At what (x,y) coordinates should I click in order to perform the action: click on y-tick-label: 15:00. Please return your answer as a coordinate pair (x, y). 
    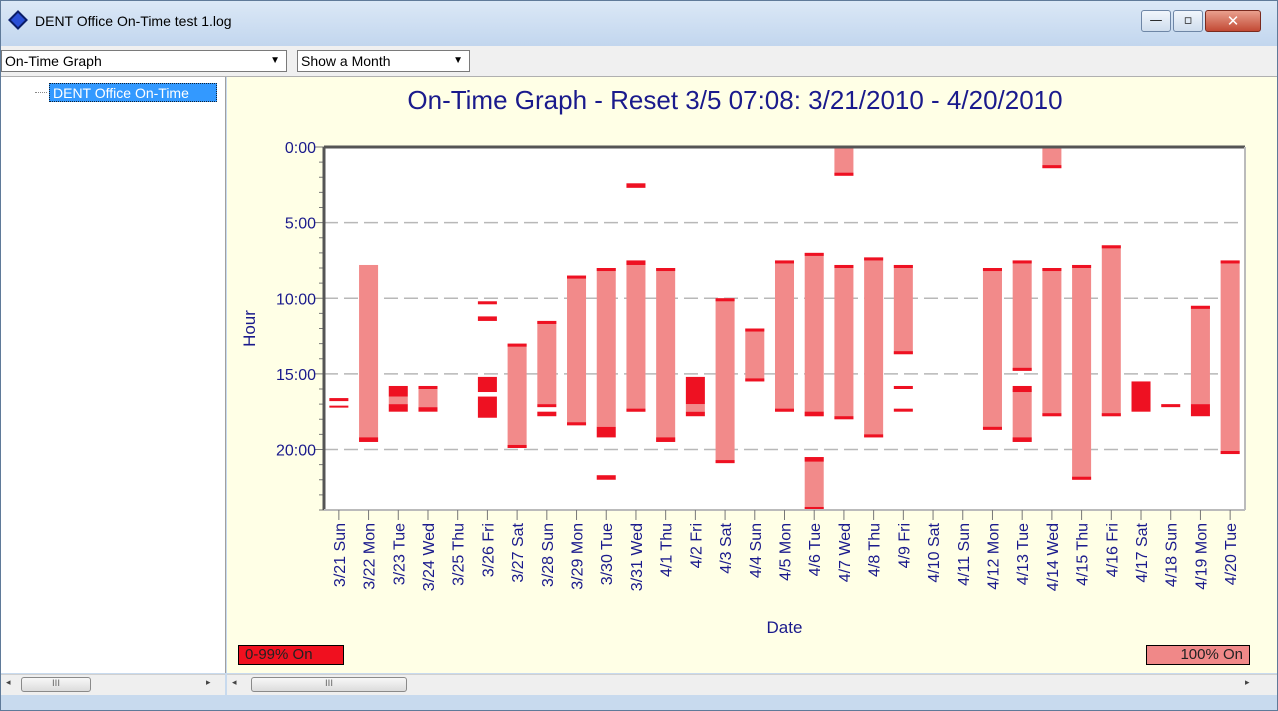
    Looking at the image, I should click on (296, 375).